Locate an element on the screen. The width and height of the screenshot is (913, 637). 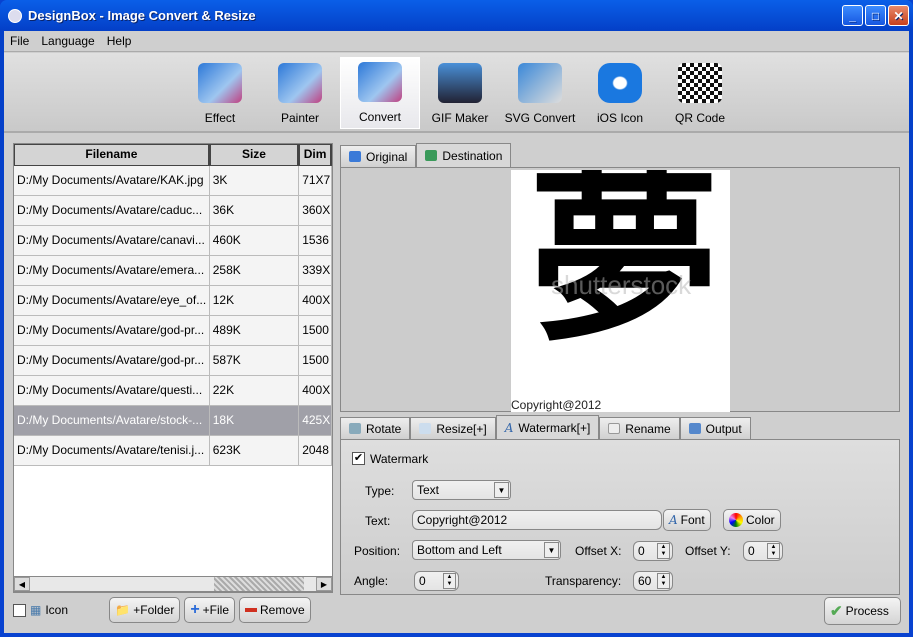
table-row: D:/My Documents/Avatare/eye_of... 12K 400X is located at coordinates (173, 301).